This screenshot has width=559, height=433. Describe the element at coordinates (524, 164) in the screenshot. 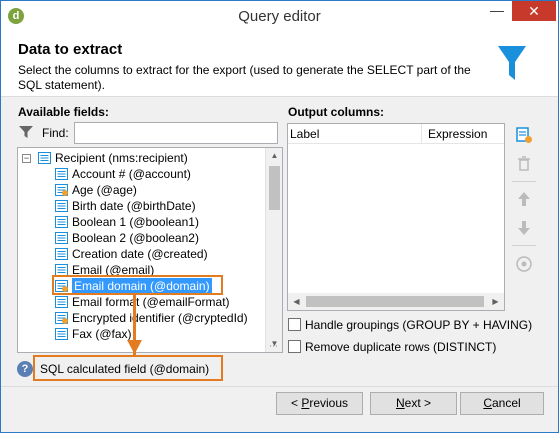

I see `delete-icon` at that location.